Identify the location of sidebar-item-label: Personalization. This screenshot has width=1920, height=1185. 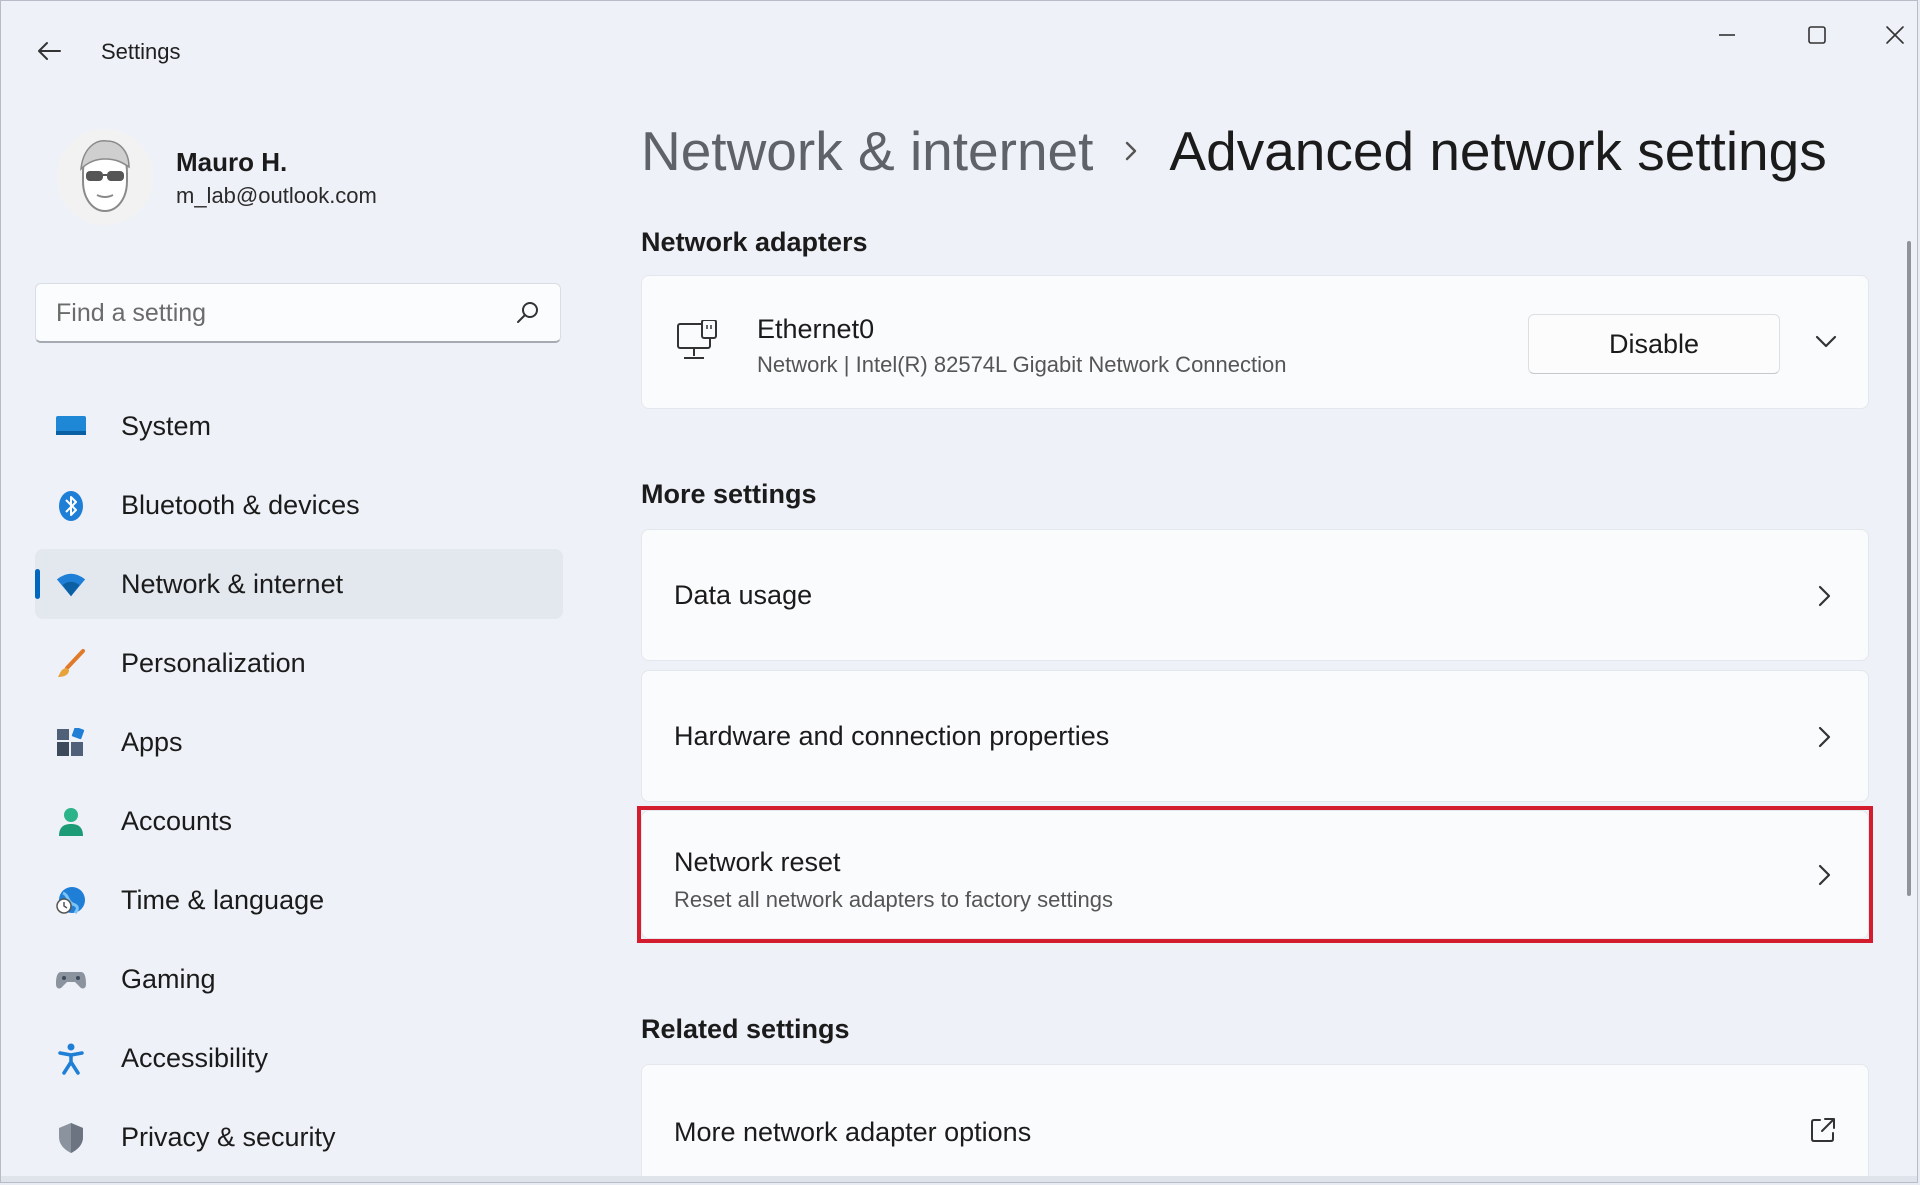
(213, 662).